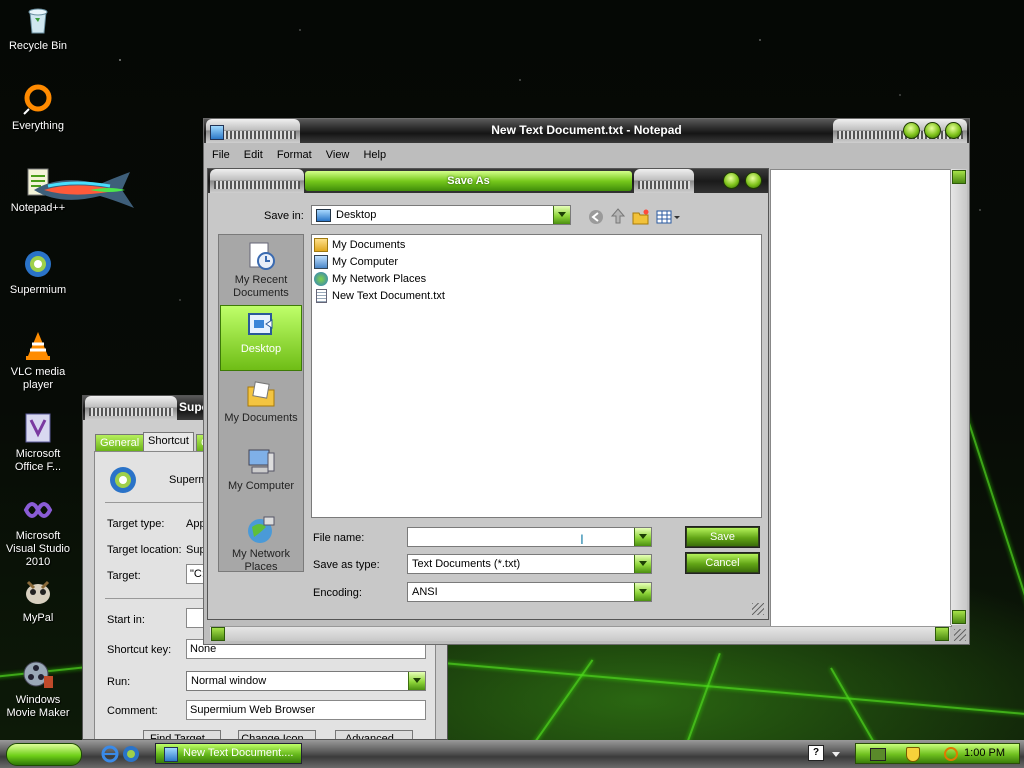 Image resolution: width=1024 pixels, height=768 pixels. Describe the element at coordinates (861, 703) in the screenshot. I see `grid-line` at that location.